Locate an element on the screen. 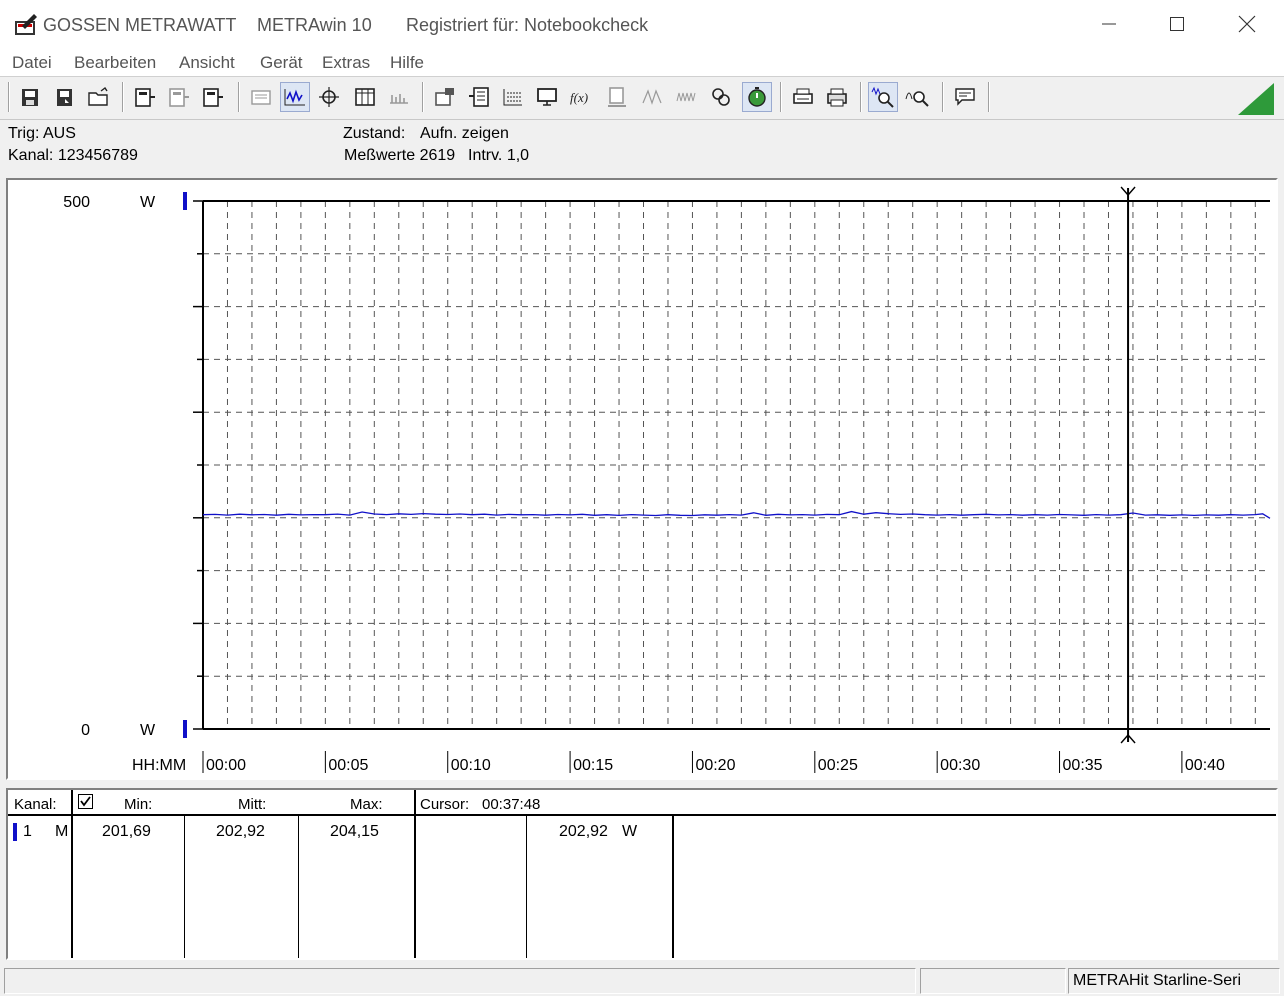  signal-wave-button is located at coordinates (687, 97).